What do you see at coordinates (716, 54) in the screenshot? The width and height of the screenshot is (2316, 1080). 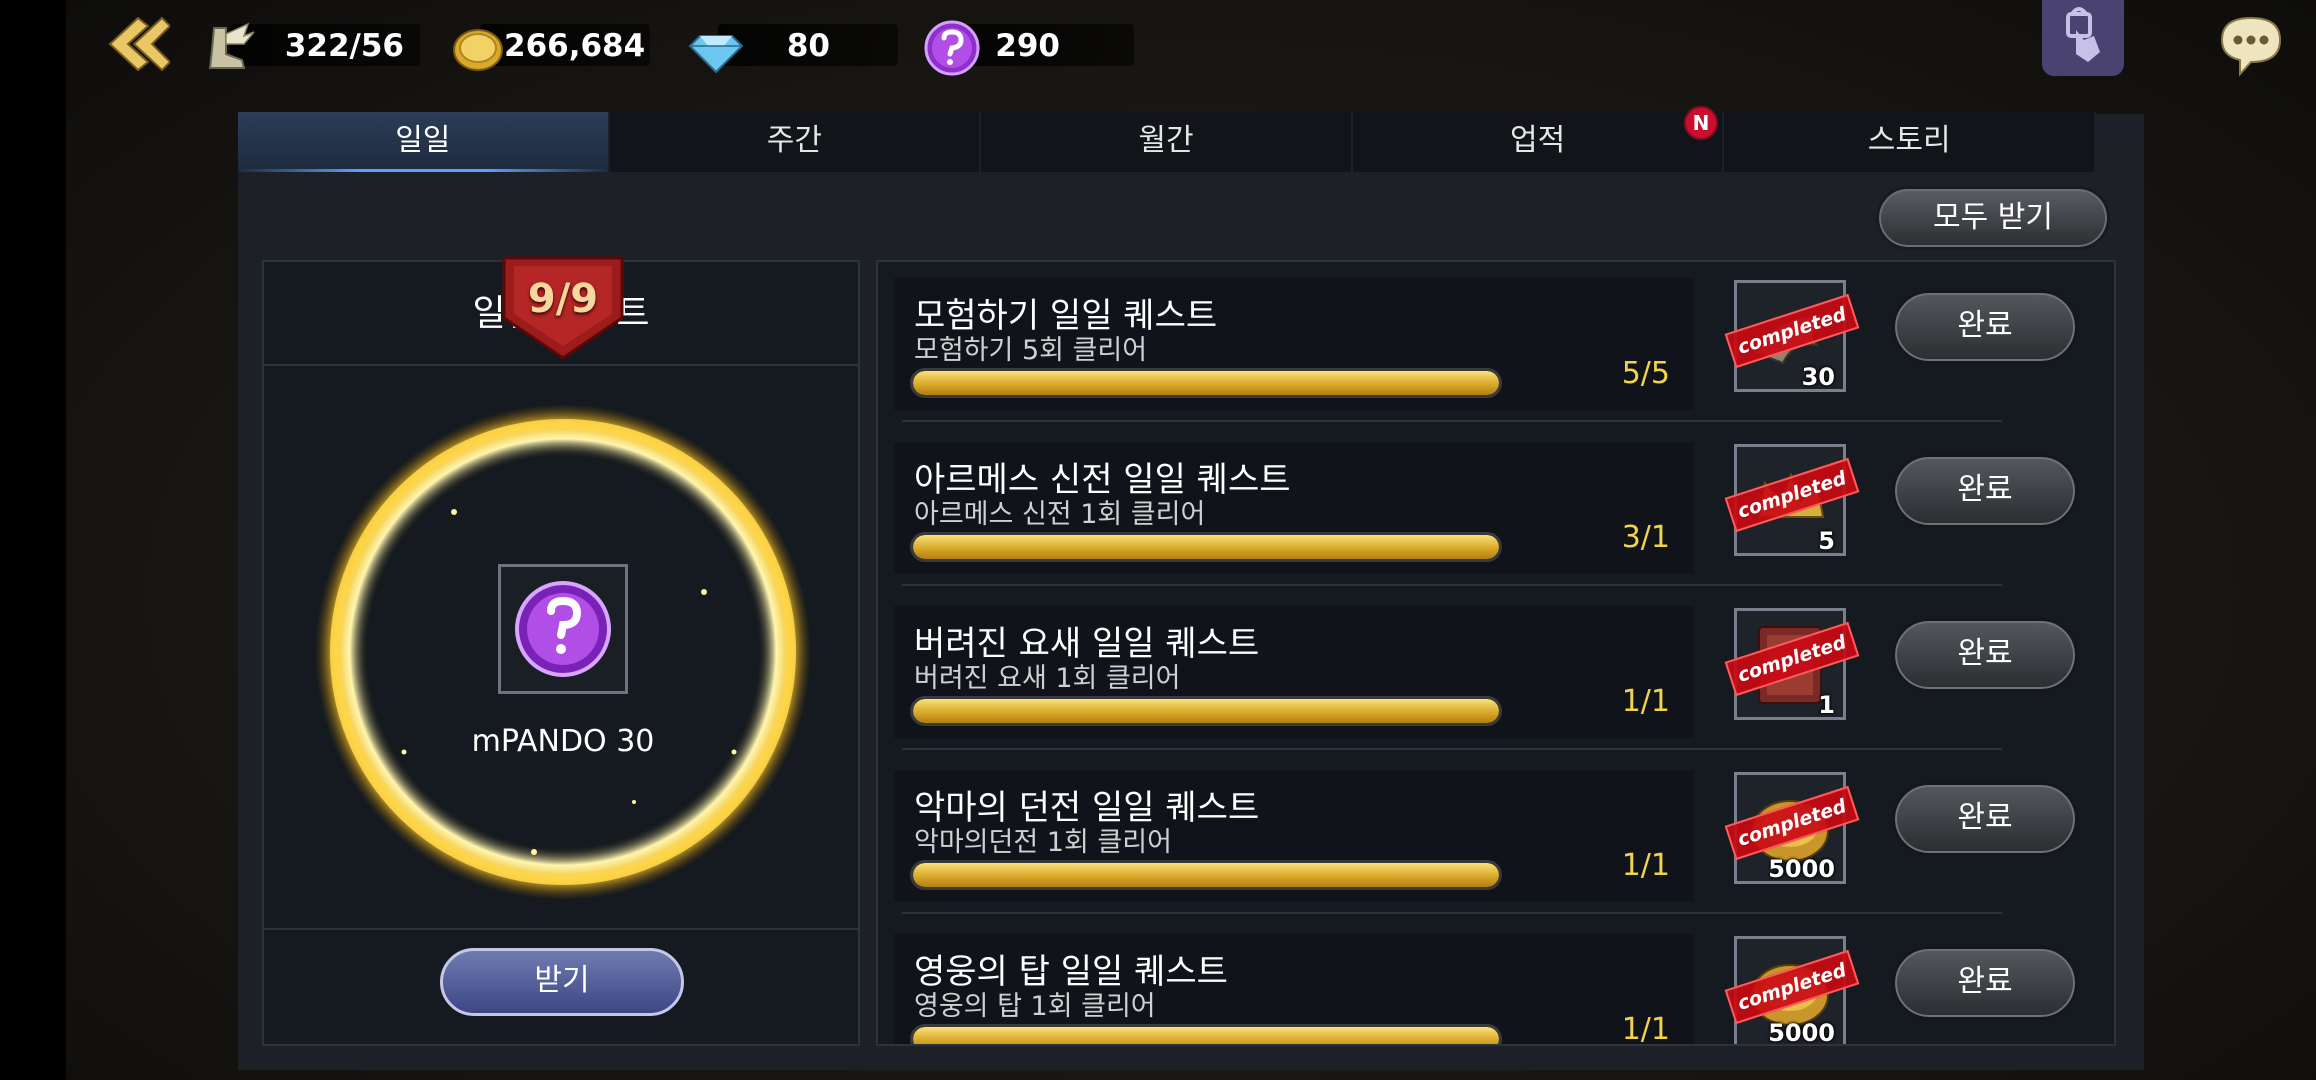 I see `diamond-icon` at bounding box center [716, 54].